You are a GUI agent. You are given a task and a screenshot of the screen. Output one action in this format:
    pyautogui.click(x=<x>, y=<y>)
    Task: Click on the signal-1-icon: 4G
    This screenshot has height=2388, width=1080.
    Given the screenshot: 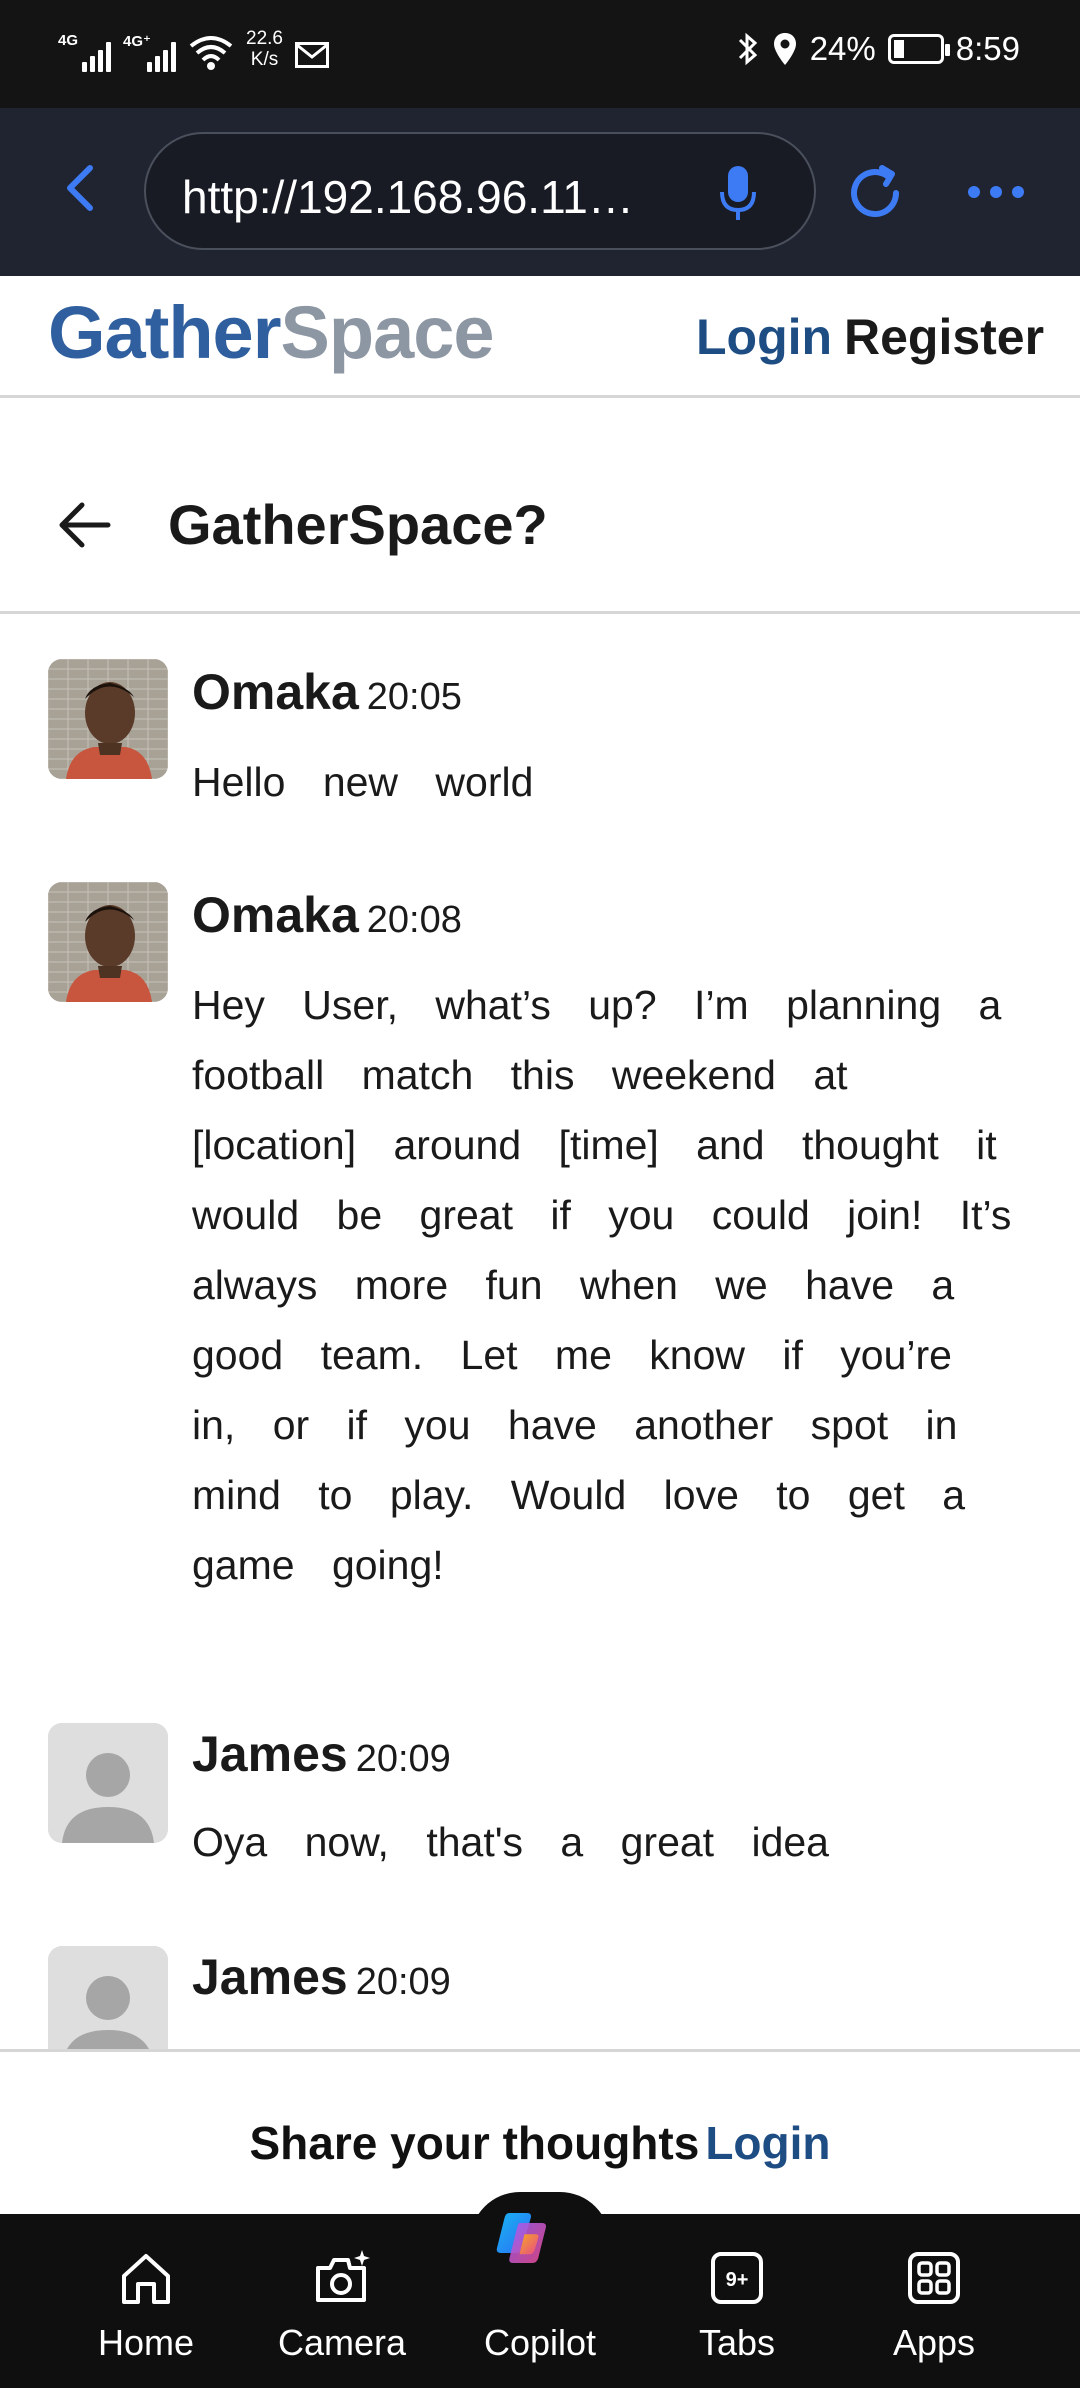 What is the action you would take?
    pyautogui.click(x=84, y=50)
    